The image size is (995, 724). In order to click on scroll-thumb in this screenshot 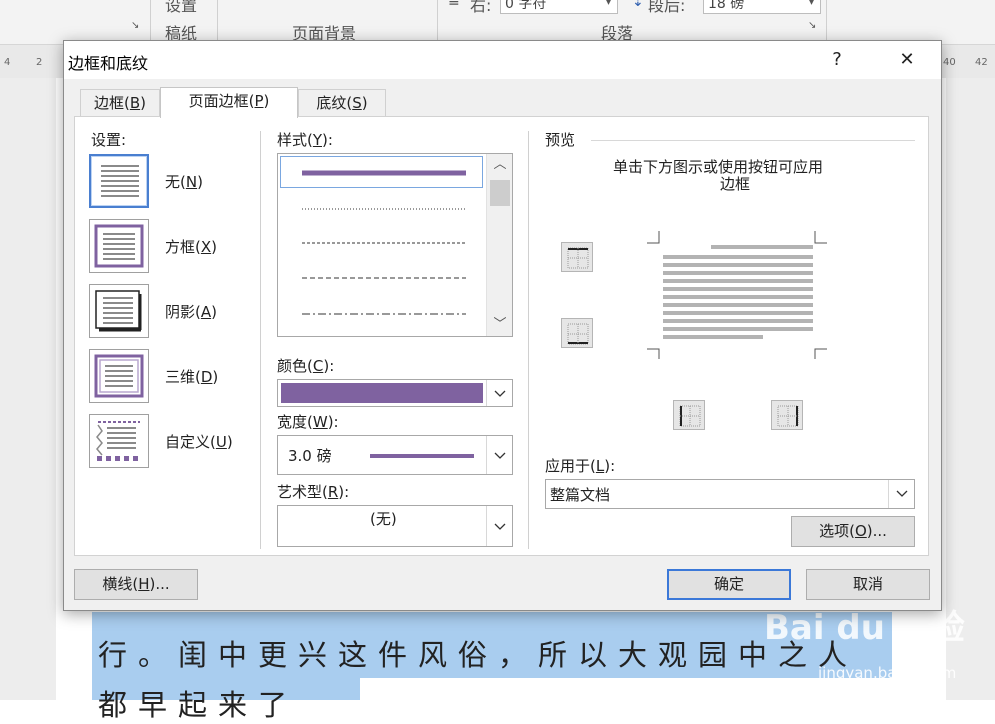, I will do `click(500, 193)`.